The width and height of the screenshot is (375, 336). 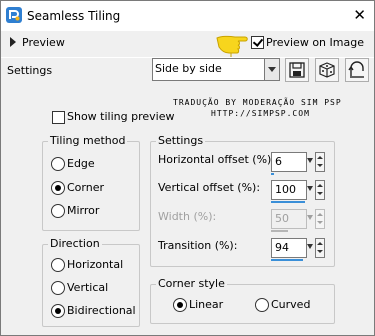 What do you see at coordinates (282, 218) in the screenshot?
I see `width-value: 50` at bounding box center [282, 218].